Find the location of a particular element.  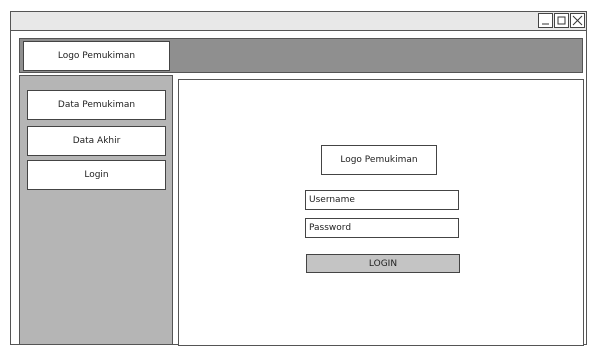

maximize-icon is located at coordinates (561, 20).